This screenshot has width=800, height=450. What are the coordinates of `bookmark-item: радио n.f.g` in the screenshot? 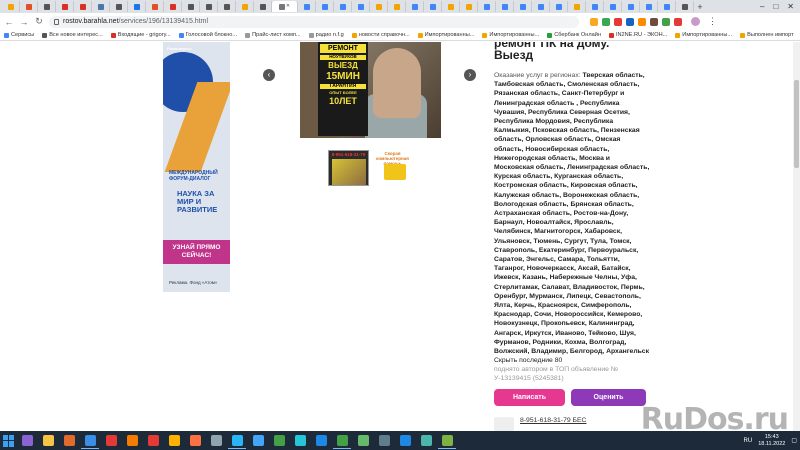 It's located at (326, 35).